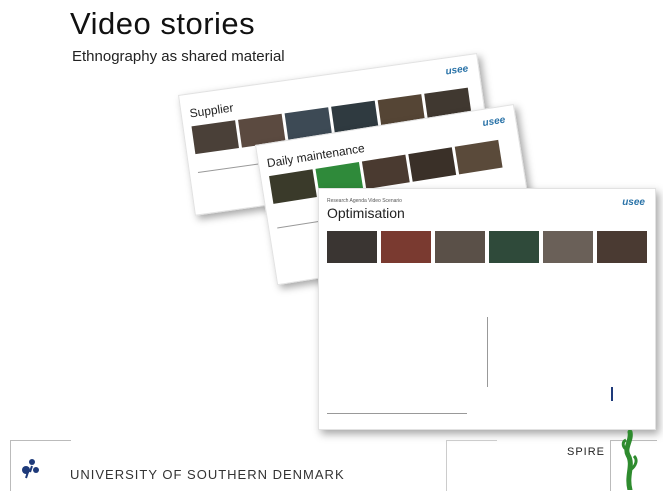 This screenshot has width=663, height=493. Describe the element at coordinates (586, 452) in the screenshot. I see `spire-brand: SPIRE` at that location.